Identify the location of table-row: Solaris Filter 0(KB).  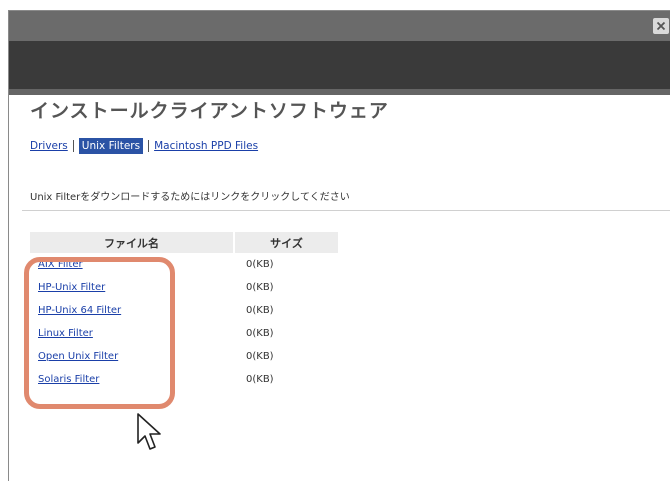
(184, 379).